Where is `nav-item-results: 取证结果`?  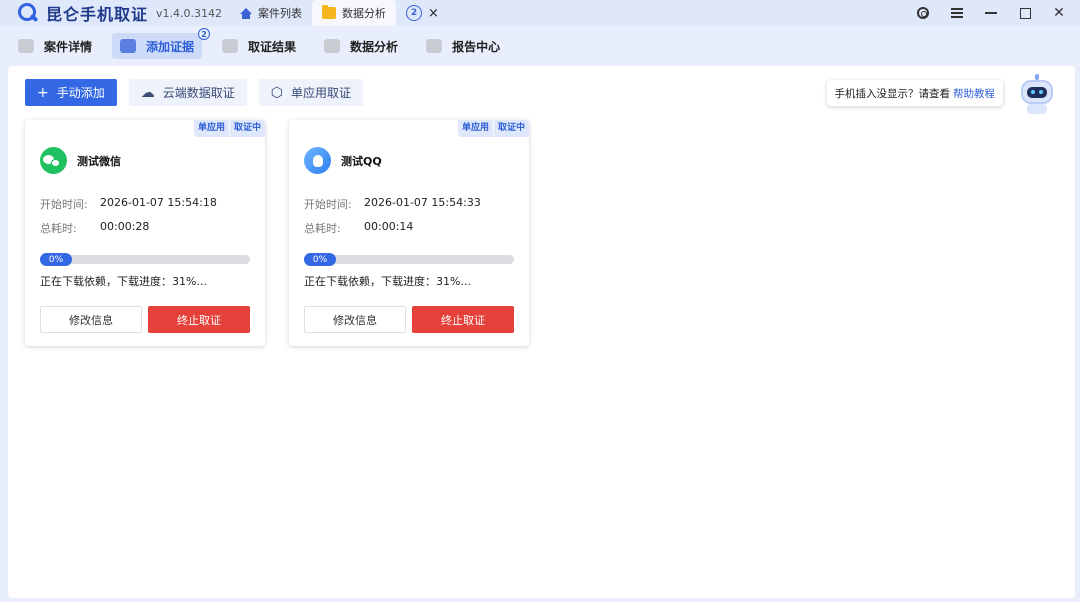
nav-item-results: 取证结果 is located at coordinates (259, 46).